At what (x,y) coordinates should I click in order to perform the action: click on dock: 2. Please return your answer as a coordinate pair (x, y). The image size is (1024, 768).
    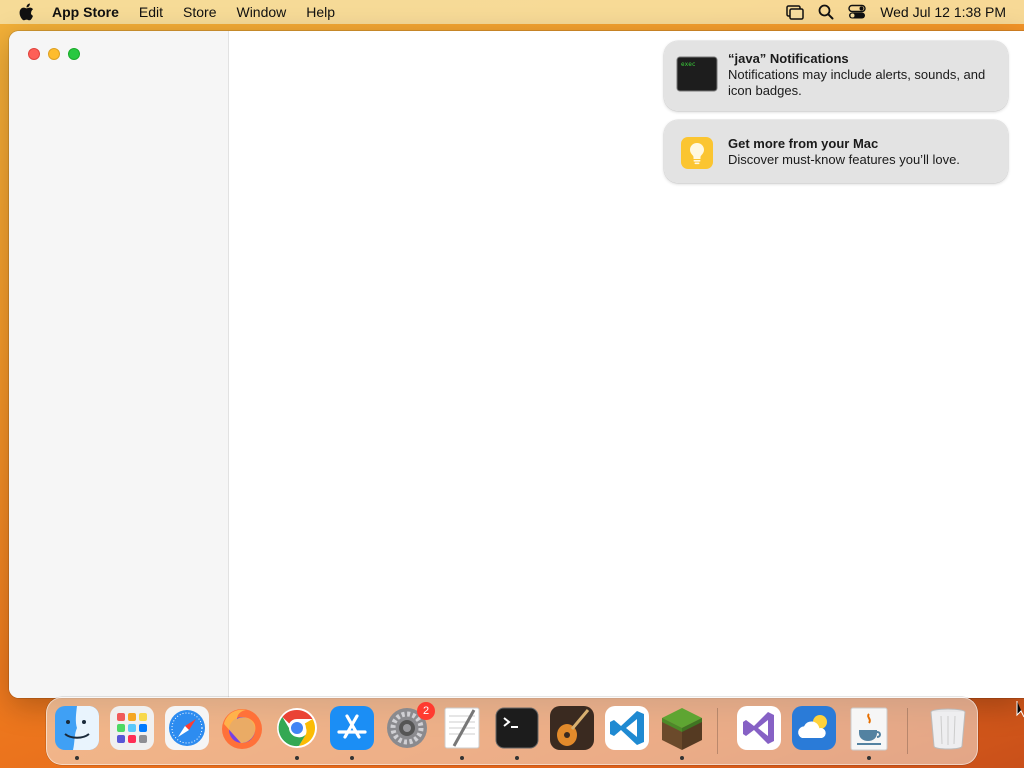
    Looking at the image, I should click on (512, 731).